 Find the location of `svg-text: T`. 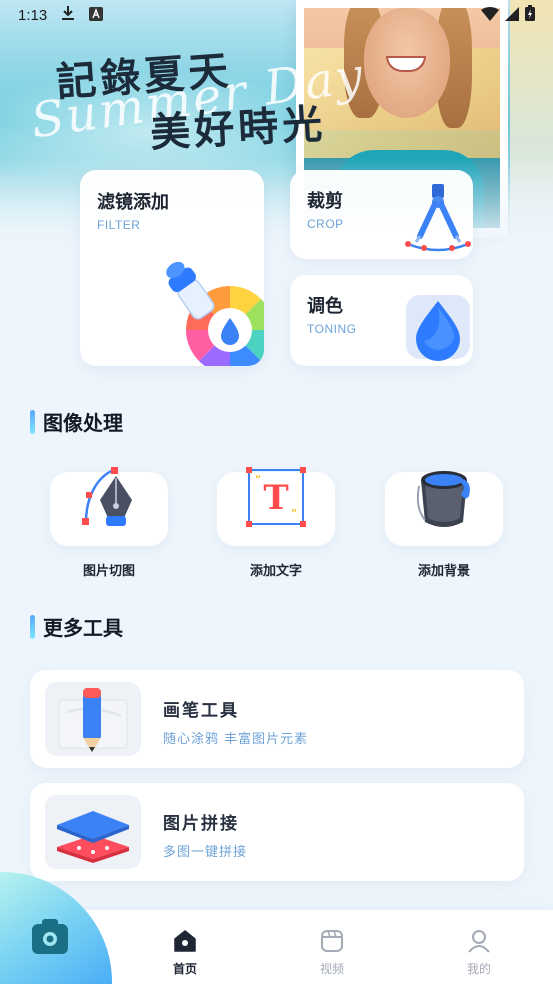

svg-text: T is located at coordinates (275, 498).